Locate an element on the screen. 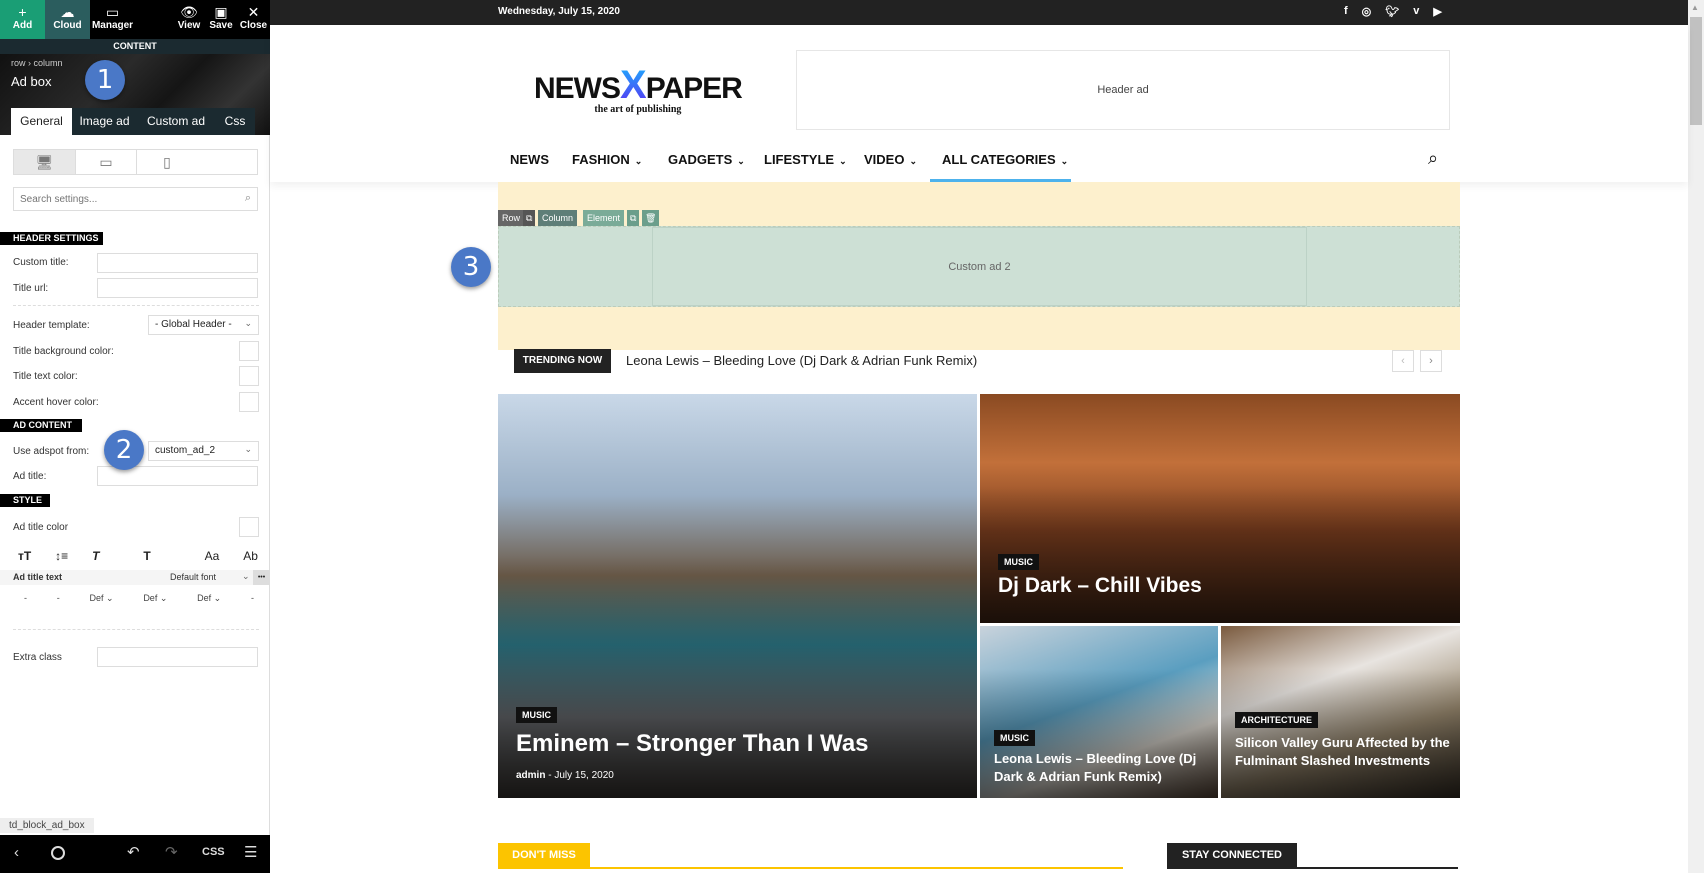  font-size-icon: ᴛT is located at coordinates (24, 556).